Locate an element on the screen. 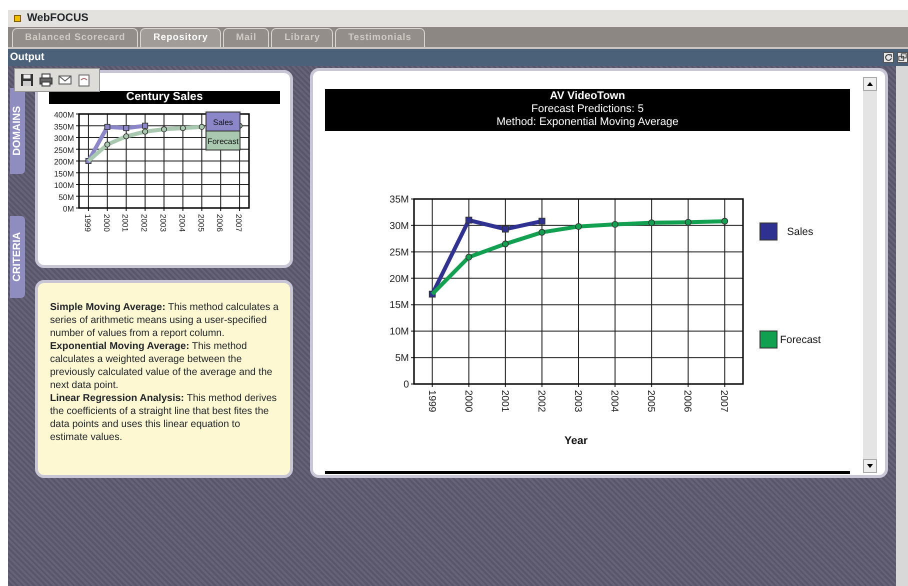 The width and height of the screenshot is (908, 586). side-tab: CRITERIA is located at coordinates (17, 257).